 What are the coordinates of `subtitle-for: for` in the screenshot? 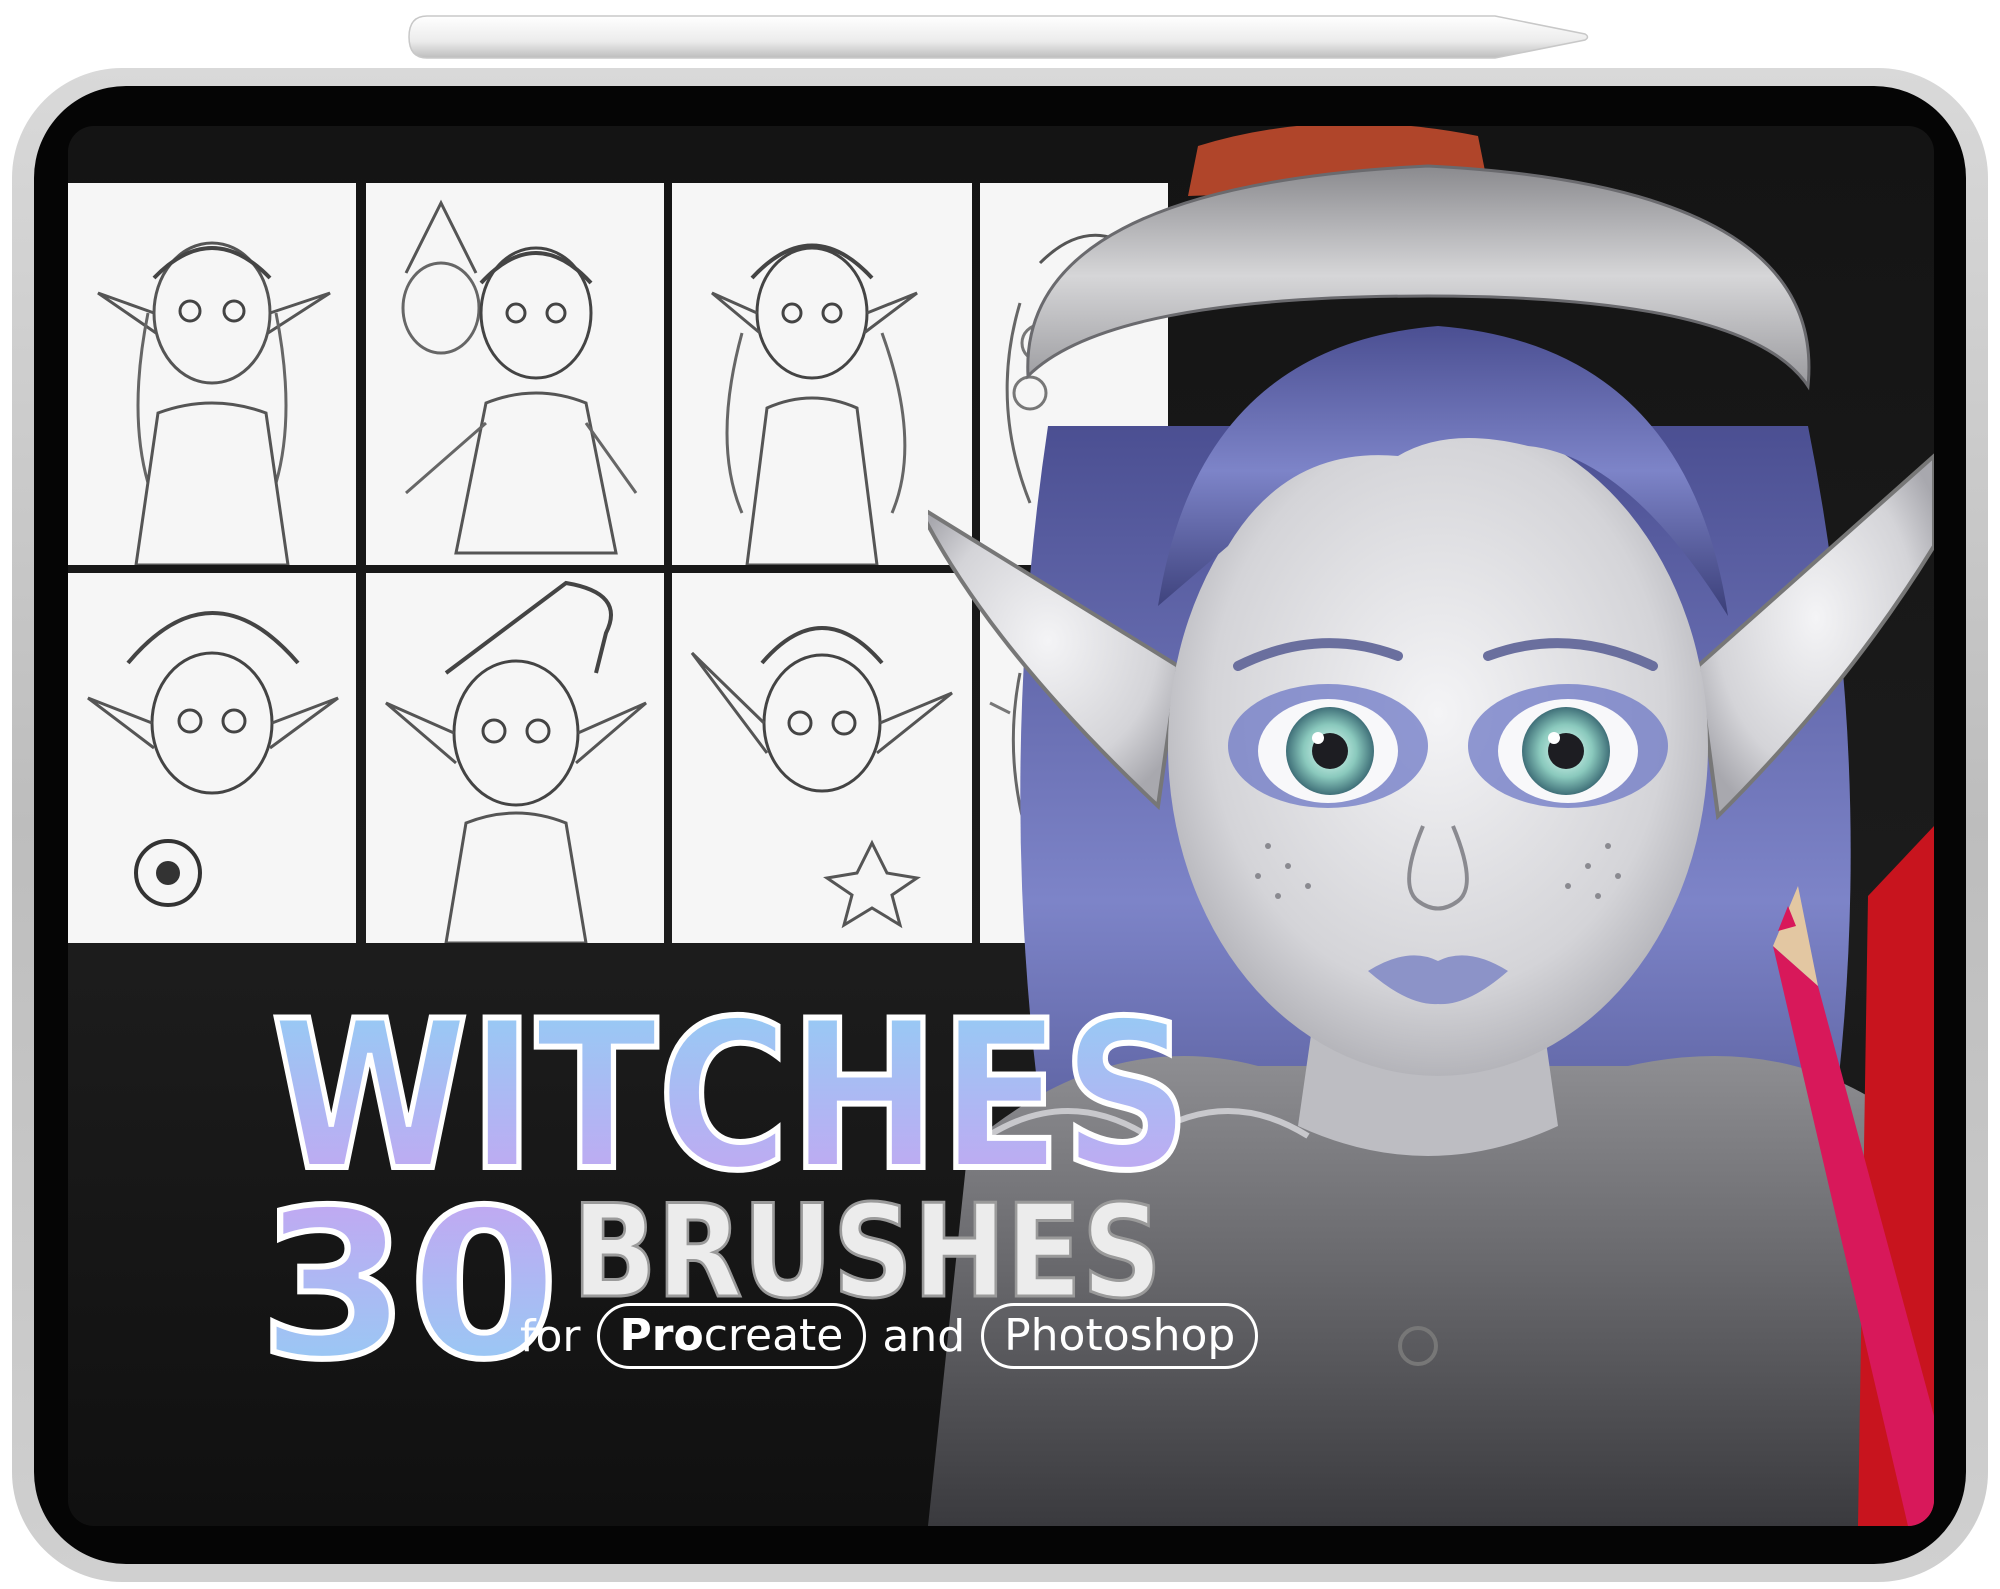 It's located at (550, 1336).